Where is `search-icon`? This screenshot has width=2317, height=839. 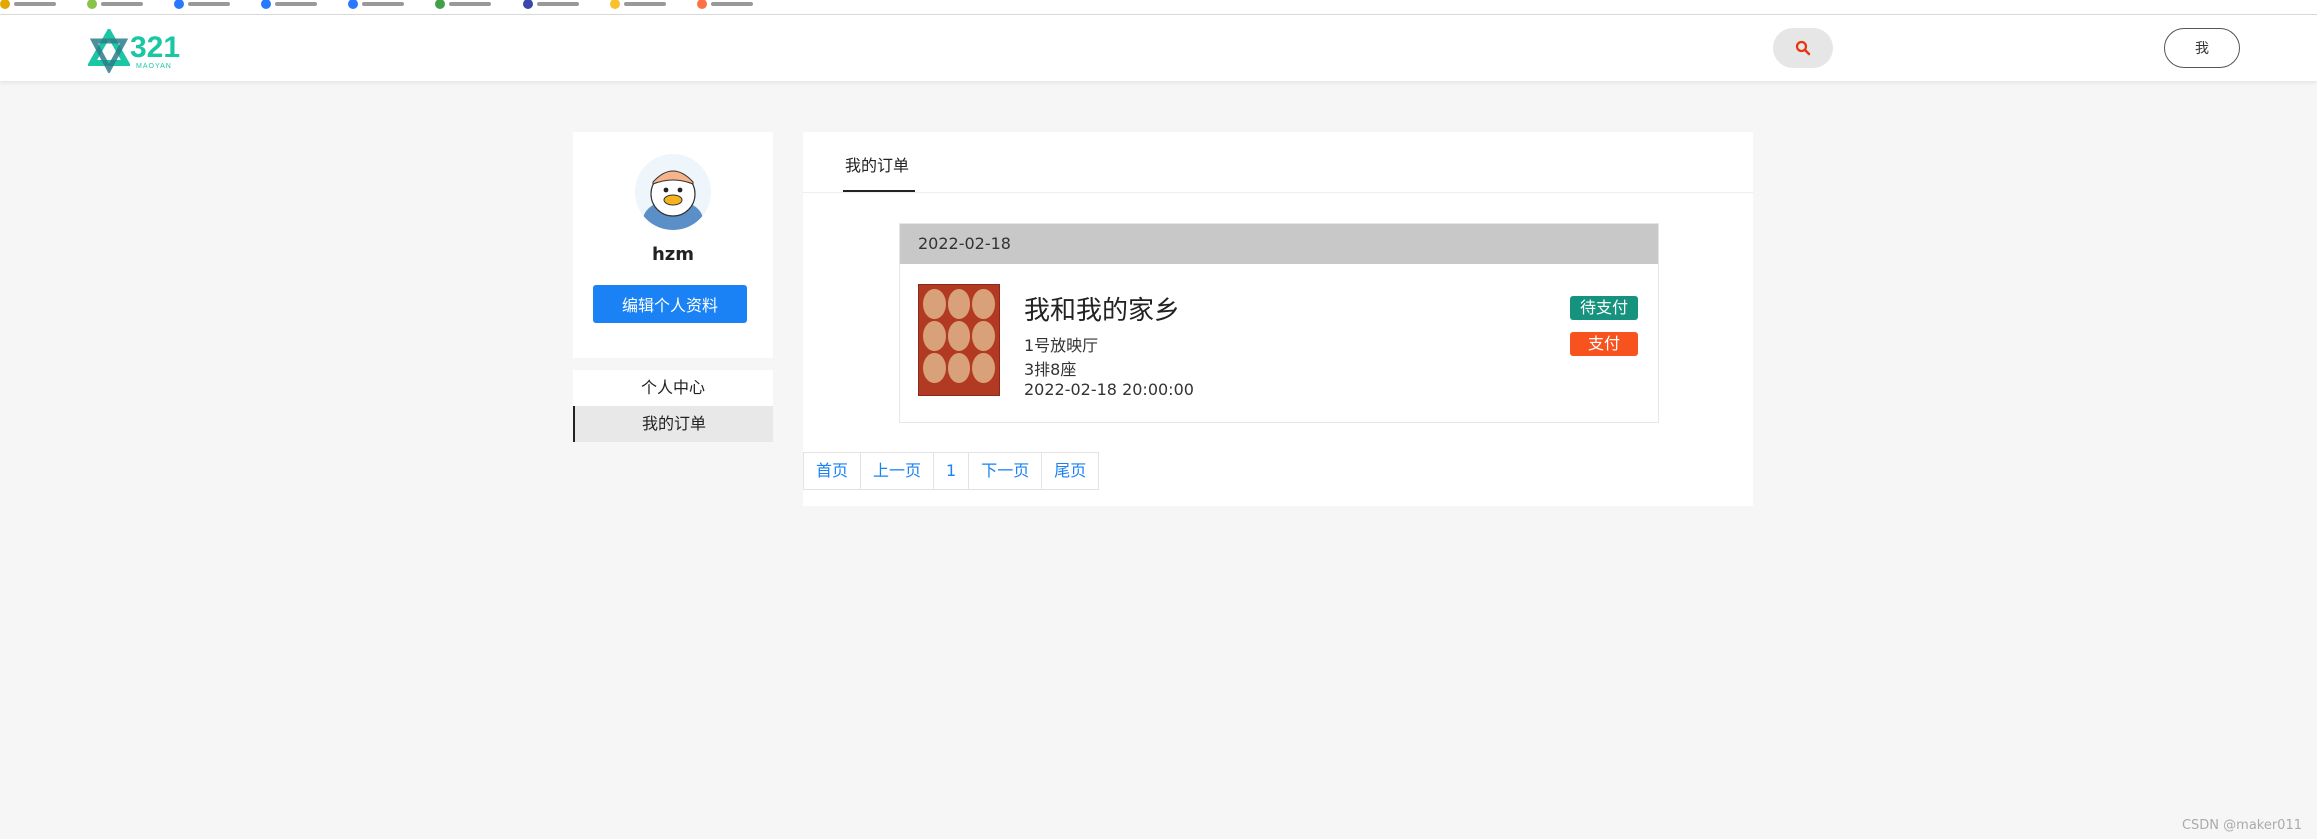
search-icon is located at coordinates (1803, 48).